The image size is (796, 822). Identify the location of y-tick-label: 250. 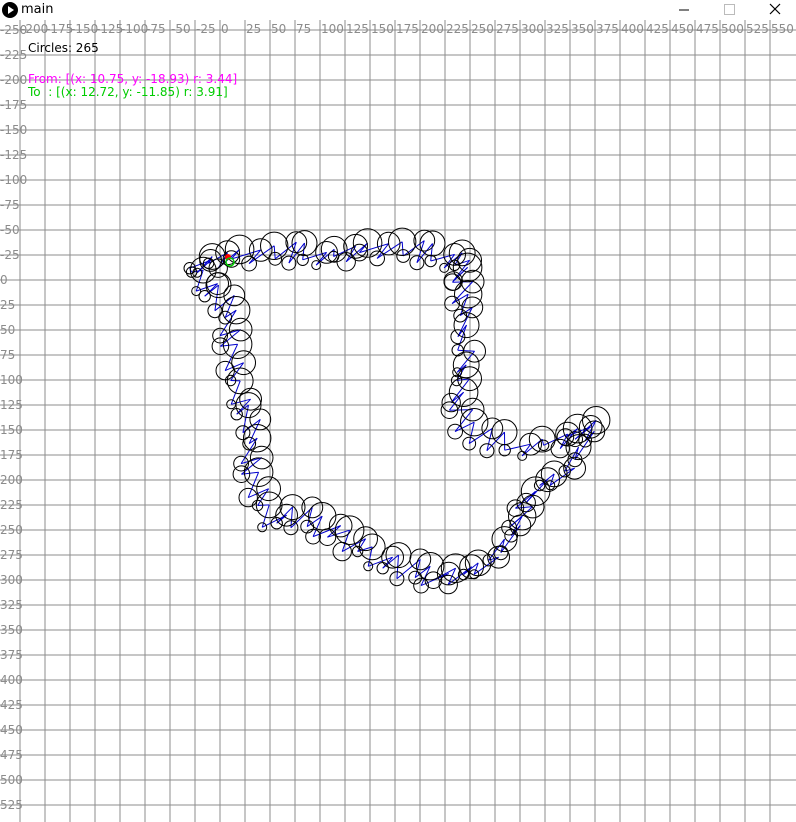
(11, 530).